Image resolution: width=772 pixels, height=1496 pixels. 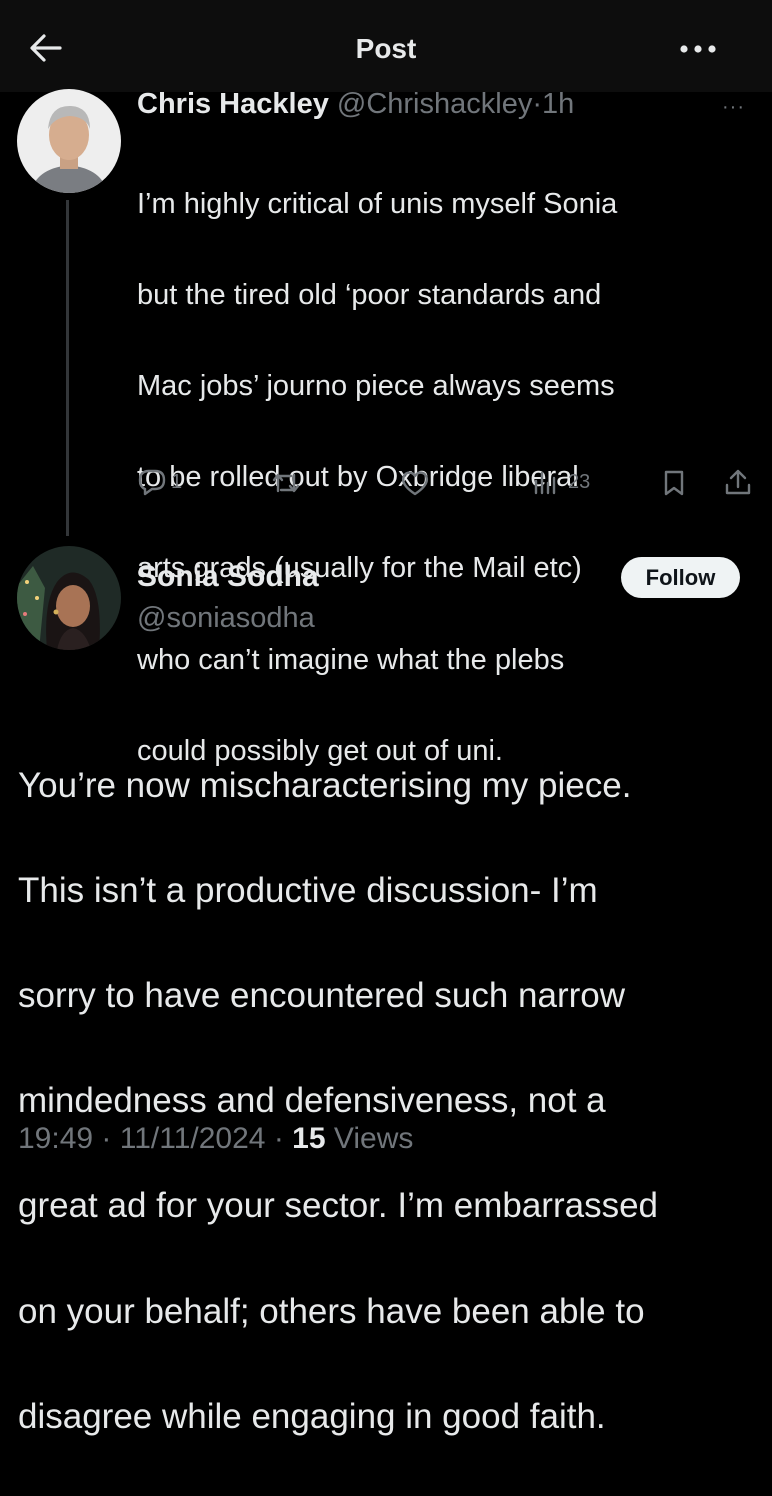 I want to click on reply-header: Chris Hackley @Chrishackley·1h, so click(x=355, y=104).